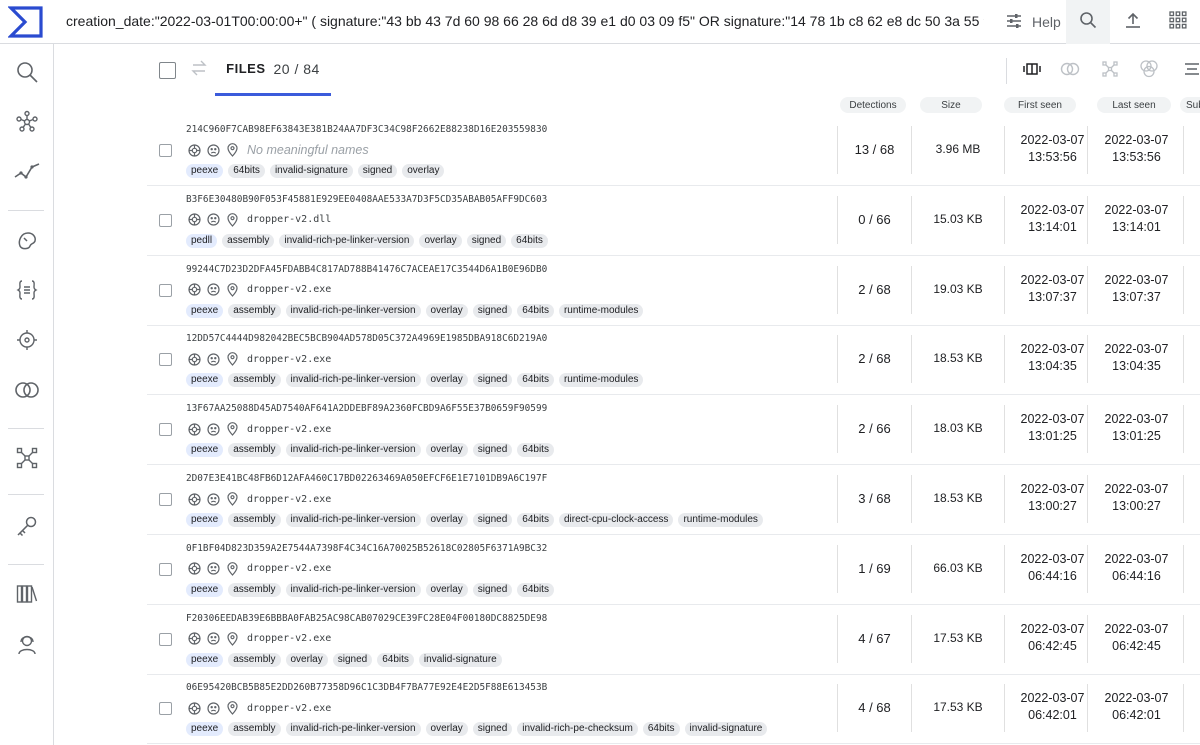 The width and height of the screenshot is (1200, 745). What do you see at coordinates (873, 105) in the screenshot?
I see `column-header-detections: Detections` at bounding box center [873, 105].